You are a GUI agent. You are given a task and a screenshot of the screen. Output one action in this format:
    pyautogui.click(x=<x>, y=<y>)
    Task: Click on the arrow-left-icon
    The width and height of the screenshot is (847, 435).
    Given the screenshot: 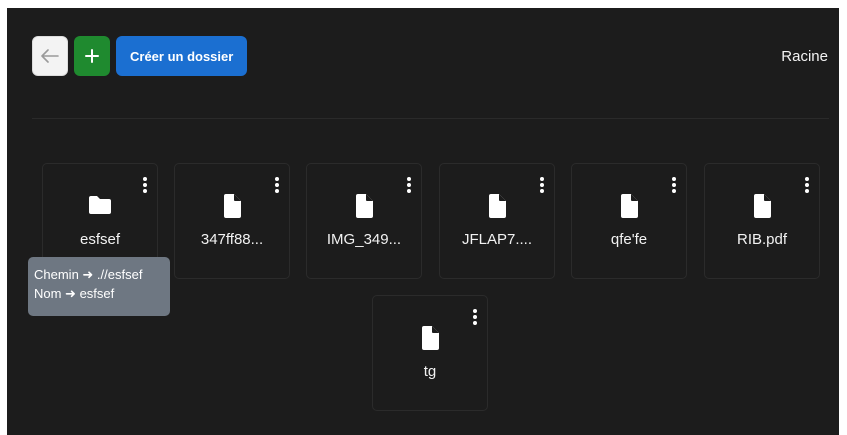 What is the action you would take?
    pyautogui.click(x=50, y=56)
    